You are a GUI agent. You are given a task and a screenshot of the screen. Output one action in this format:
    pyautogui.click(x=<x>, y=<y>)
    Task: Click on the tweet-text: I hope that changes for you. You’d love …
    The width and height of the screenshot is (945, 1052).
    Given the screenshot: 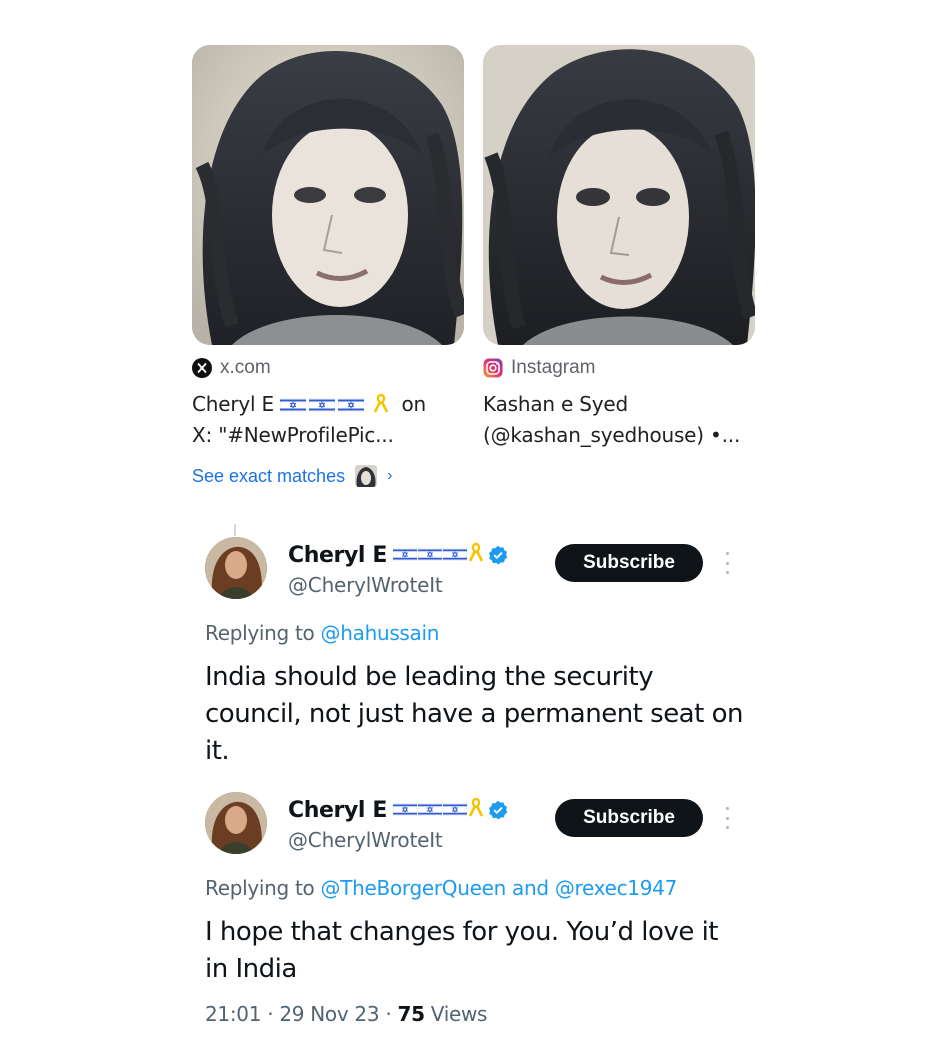 What is the action you would take?
    pyautogui.click(x=462, y=950)
    